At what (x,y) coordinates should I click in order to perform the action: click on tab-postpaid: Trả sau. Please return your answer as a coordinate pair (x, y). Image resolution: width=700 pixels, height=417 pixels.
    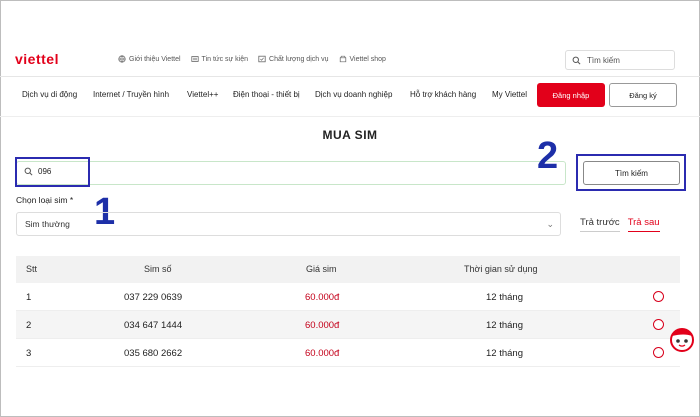
    Looking at the image, I should click on (643, 224).